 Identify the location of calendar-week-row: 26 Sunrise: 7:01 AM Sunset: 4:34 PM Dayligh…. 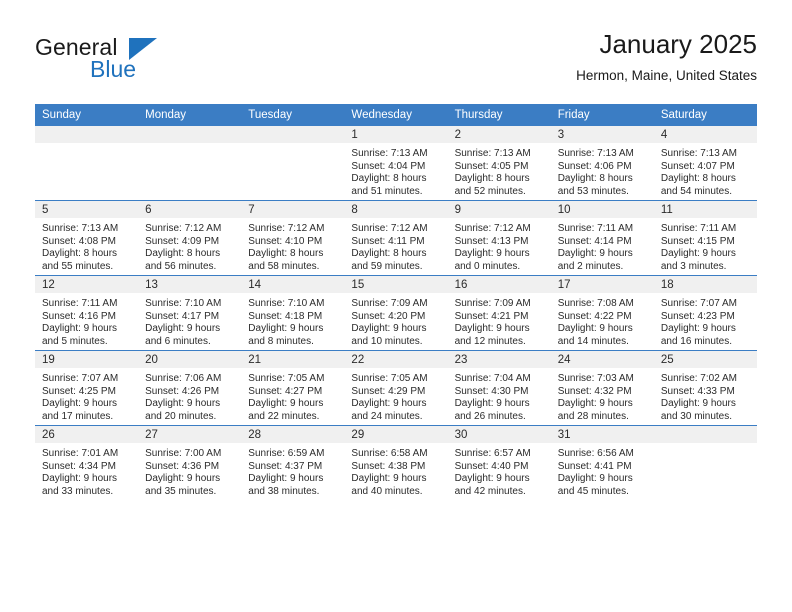
(396, 462).